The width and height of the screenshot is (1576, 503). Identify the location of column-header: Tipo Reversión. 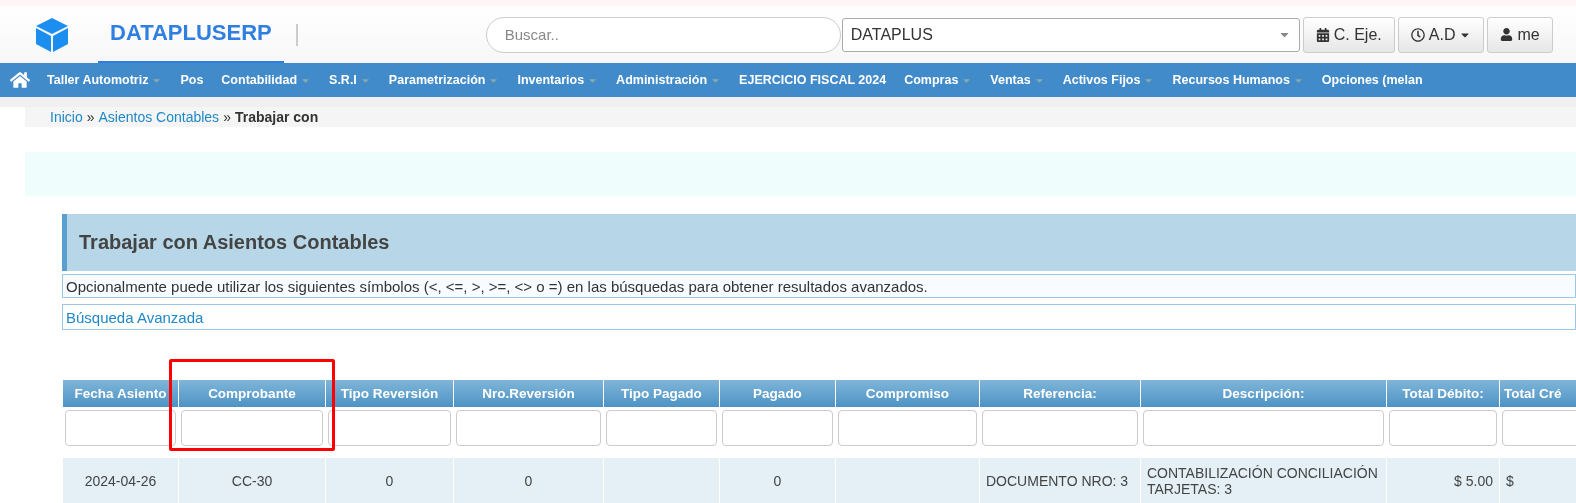
(389, 393).